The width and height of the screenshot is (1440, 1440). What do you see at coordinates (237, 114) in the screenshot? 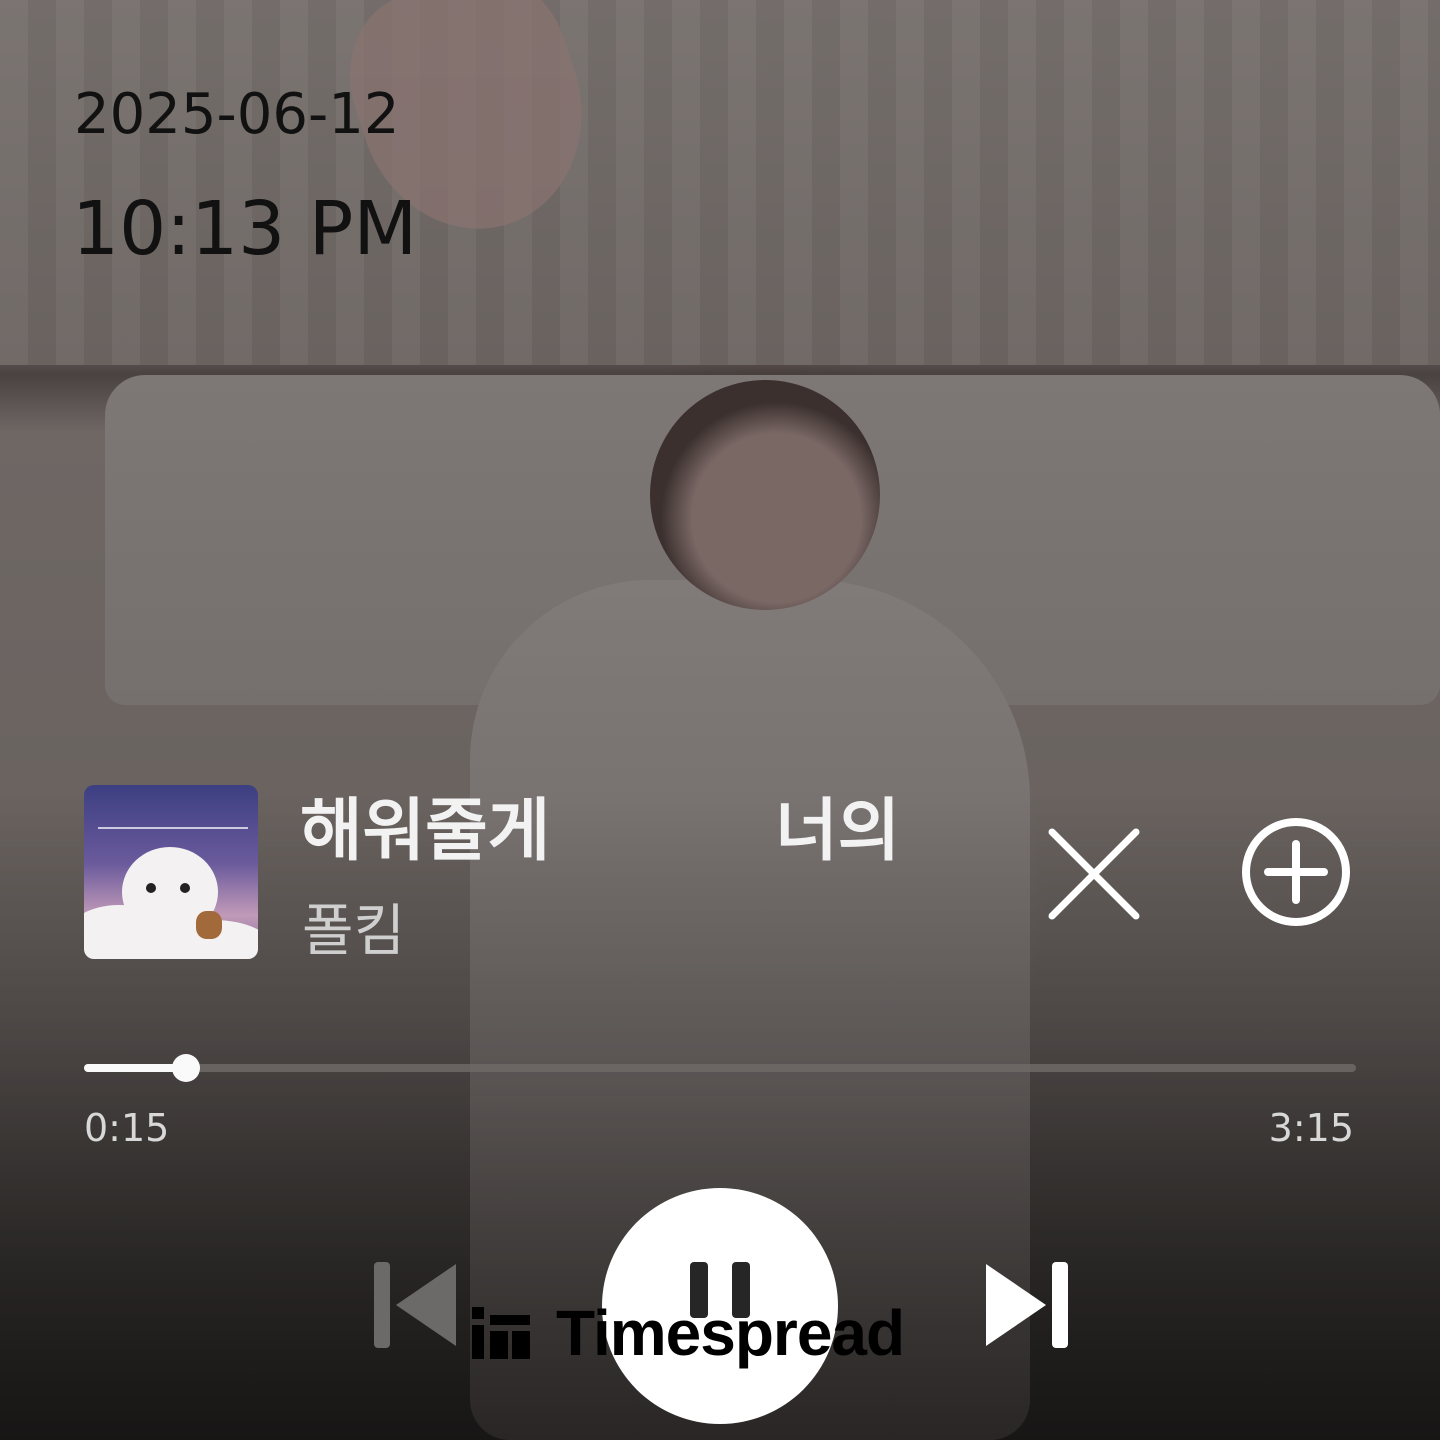
I see `lockscreen-date: 2025-06-12` at bounding box center [237, 114].